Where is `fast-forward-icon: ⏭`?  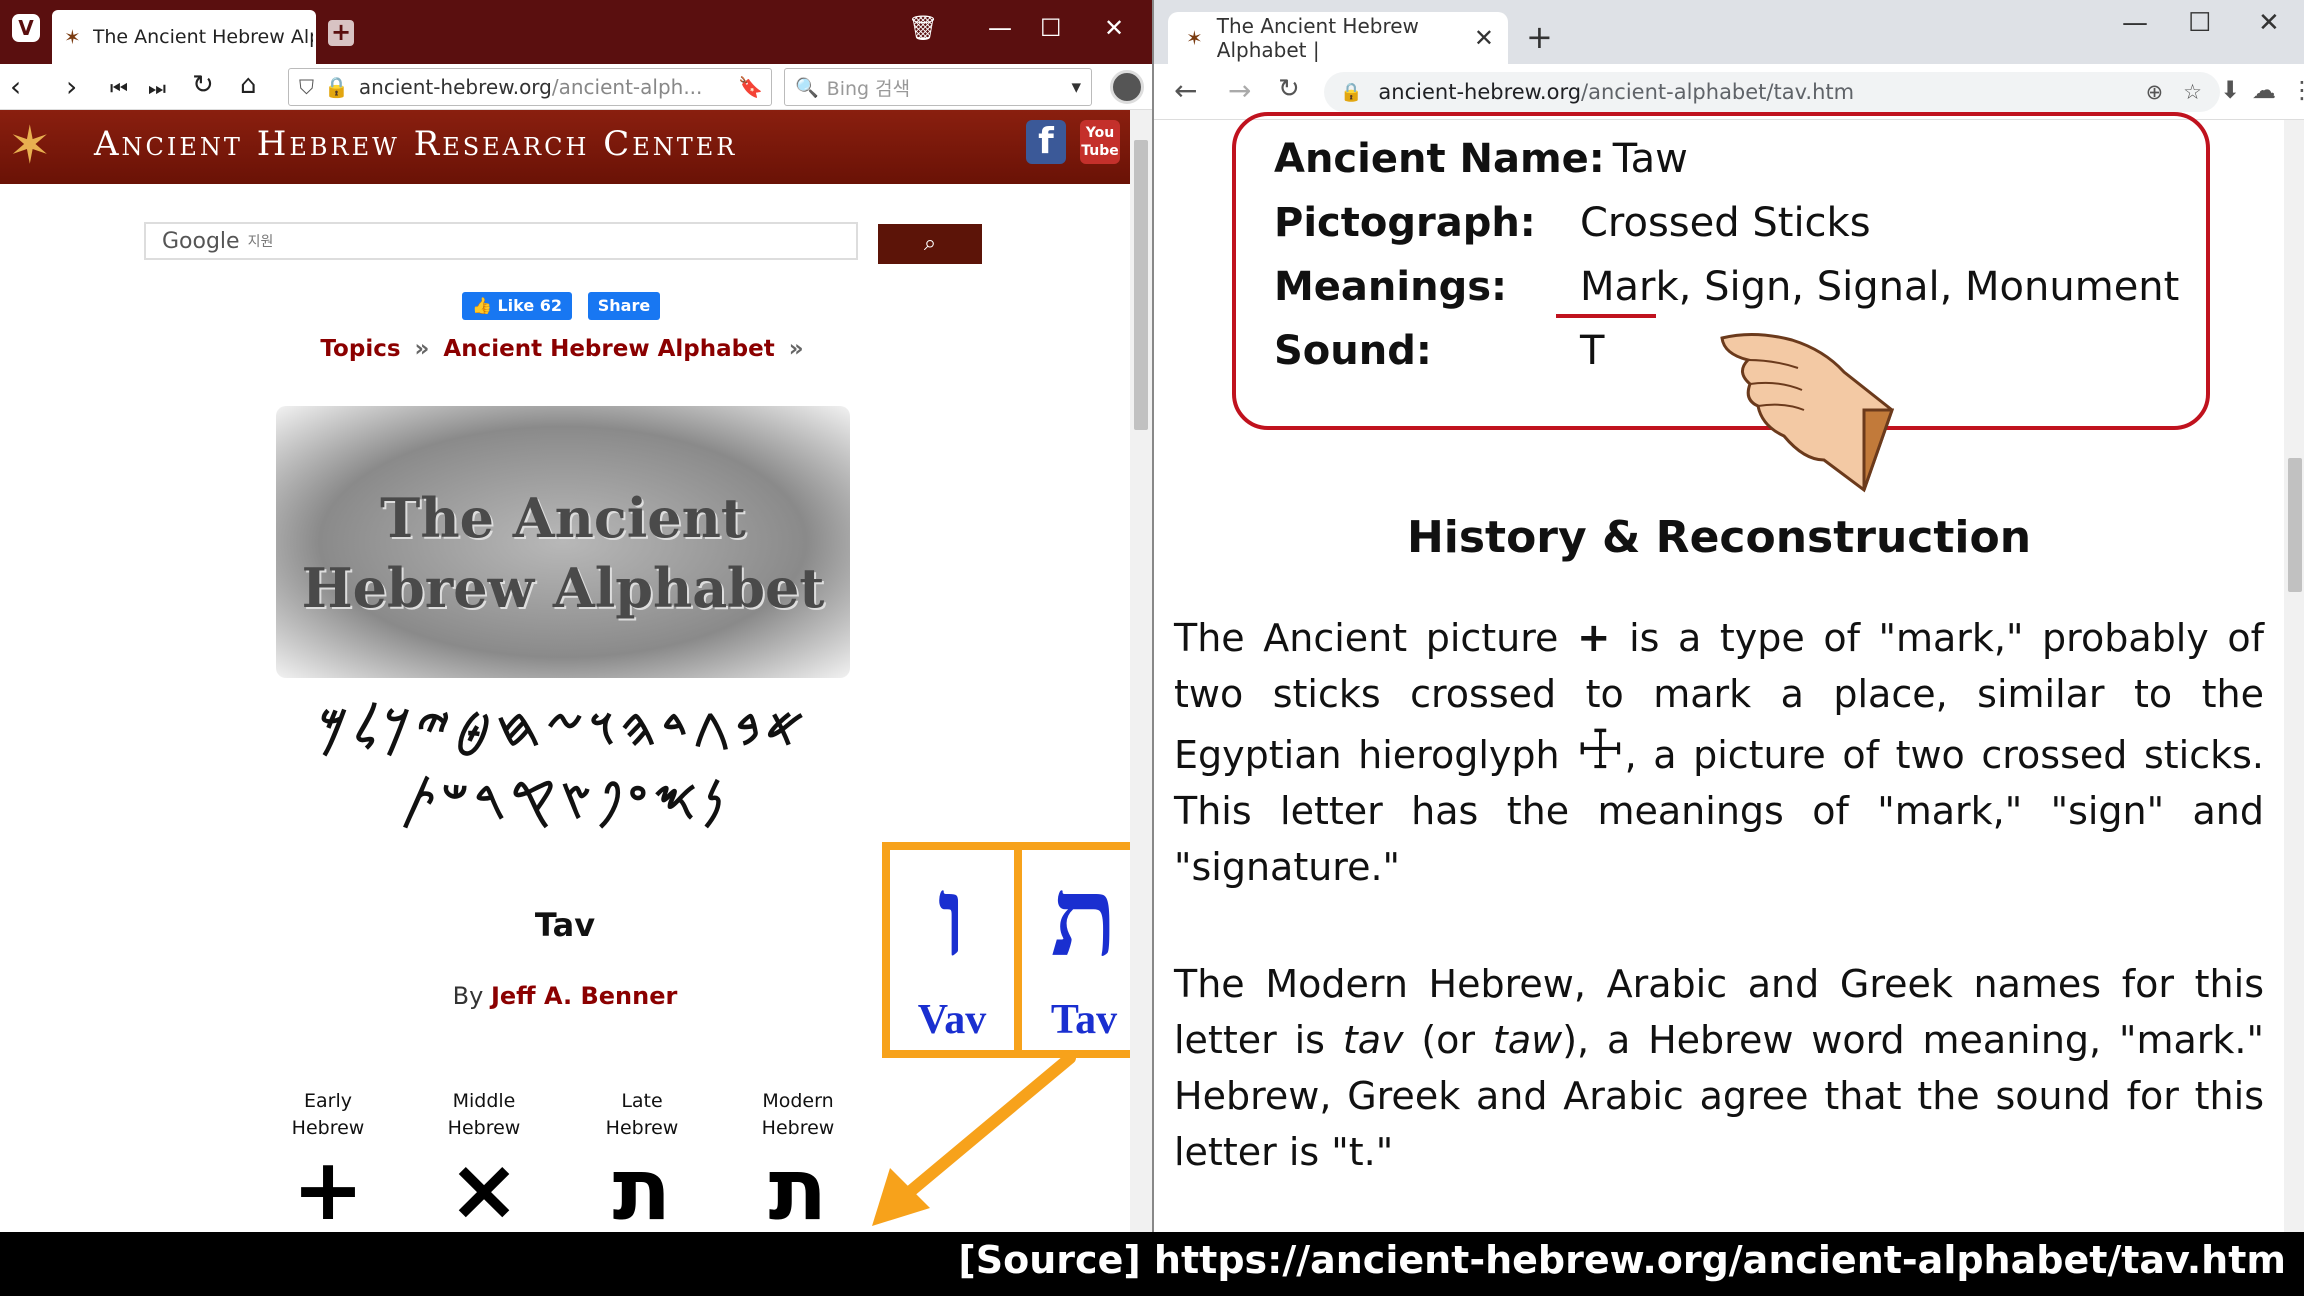 fast-forward-icon: ⏭ is located at coordinates (157, 88).